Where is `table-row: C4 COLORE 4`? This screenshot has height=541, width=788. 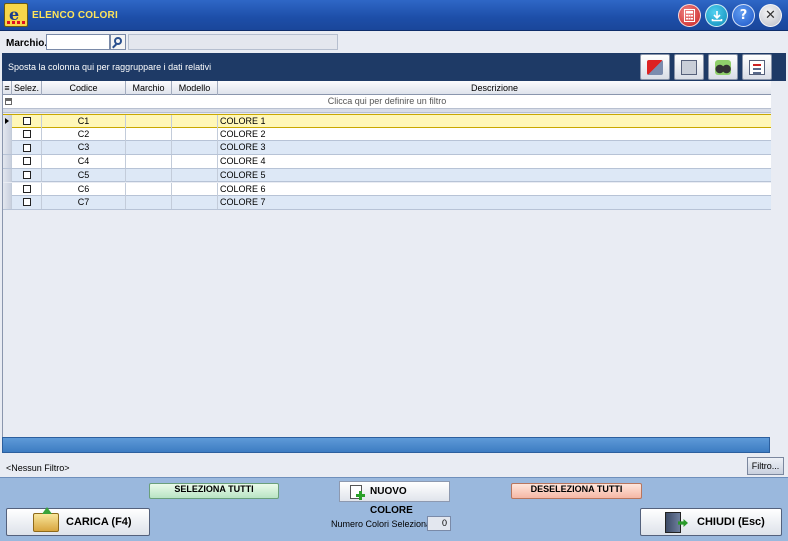
table-row: C4 COLORE 4 is located at coordinates (387, 162).